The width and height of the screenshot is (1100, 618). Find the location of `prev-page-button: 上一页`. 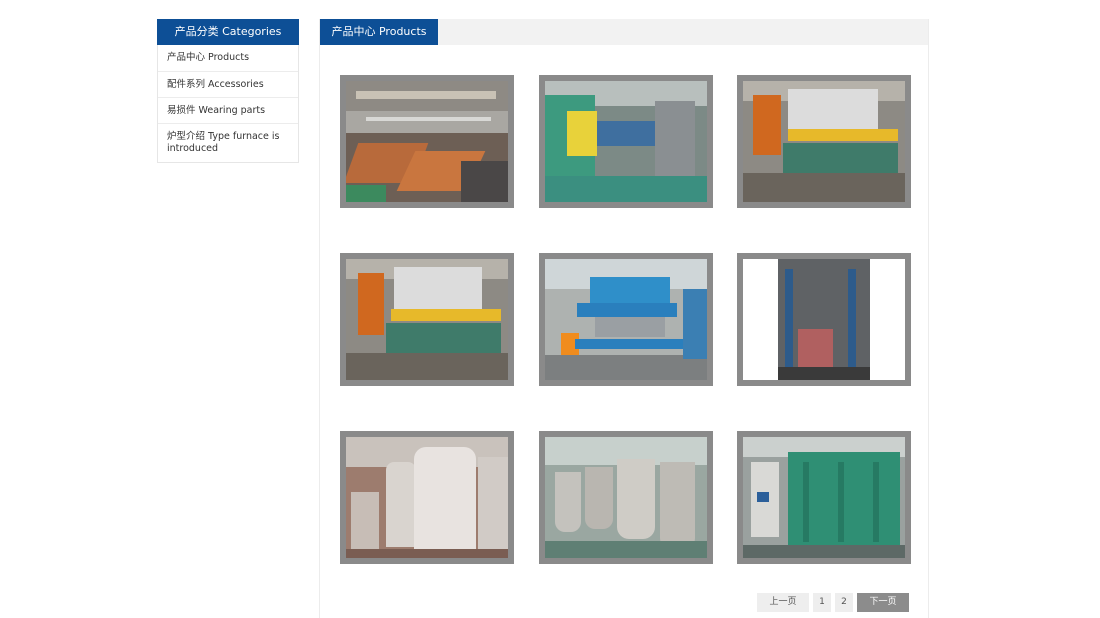

prev-page-button: 上一页 is located at coordinates (783, 602).